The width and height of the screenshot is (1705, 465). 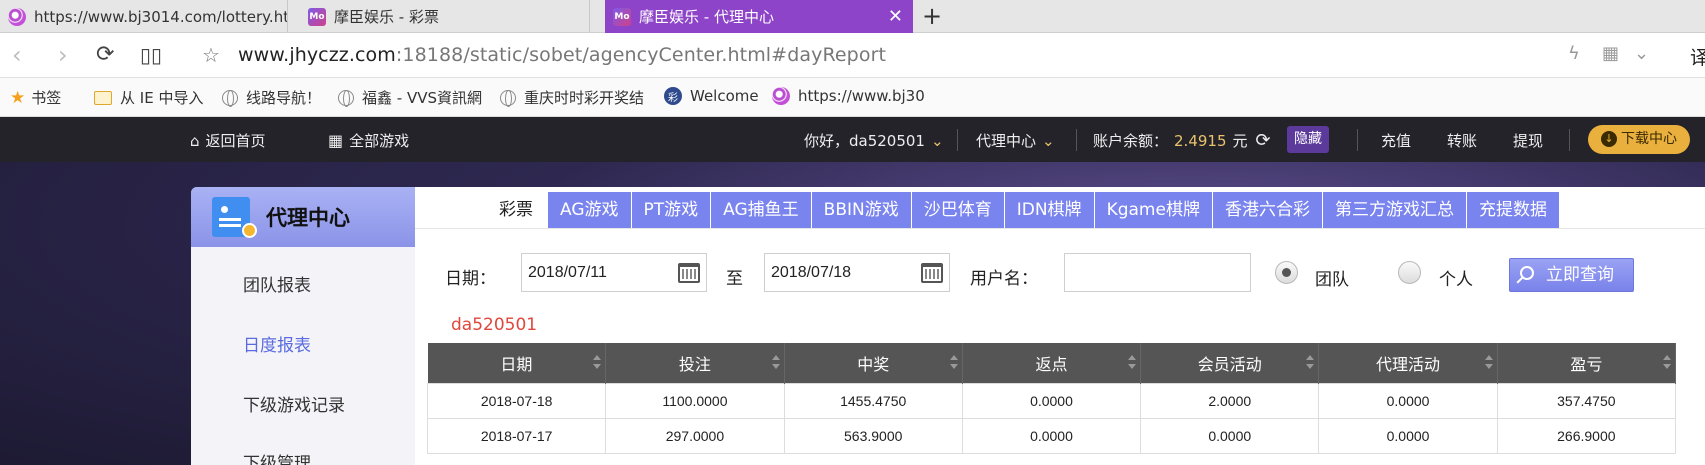 I want to click on url-host: www.jhyczz.com, so click(x=317, y=55).